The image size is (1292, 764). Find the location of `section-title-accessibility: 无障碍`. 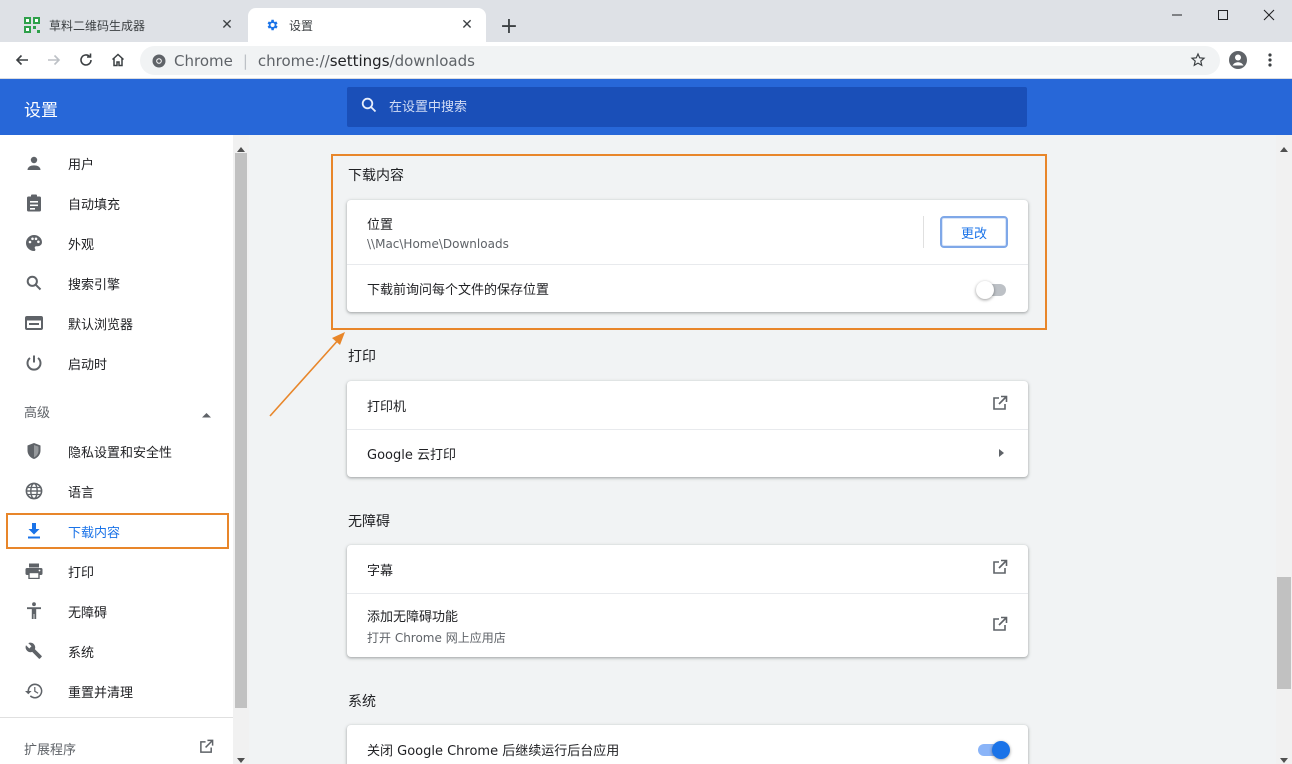

section-title-accessibility: 无障碍 is located at coordinates (369, 522).